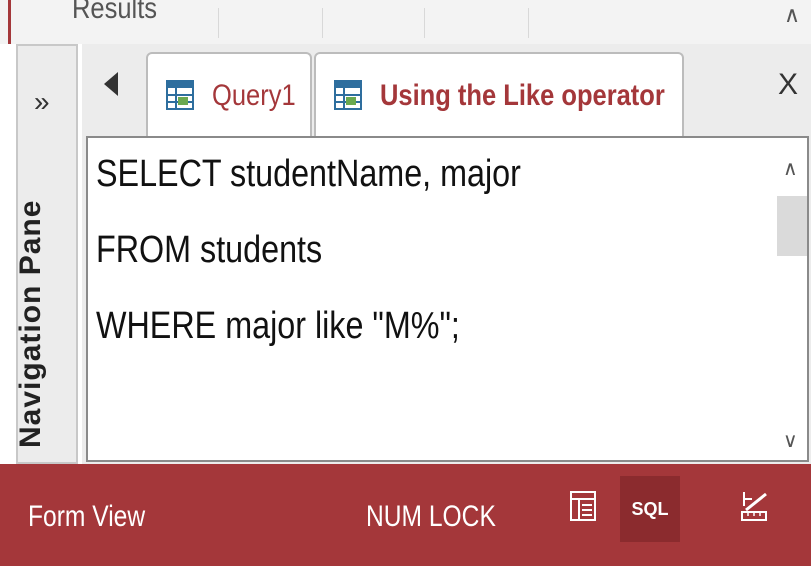 The height and width of the screenshot is (566, 811). Describe the element at coordinates (87, 516) in the screenshot. I see `view-name: Form View` at that location.